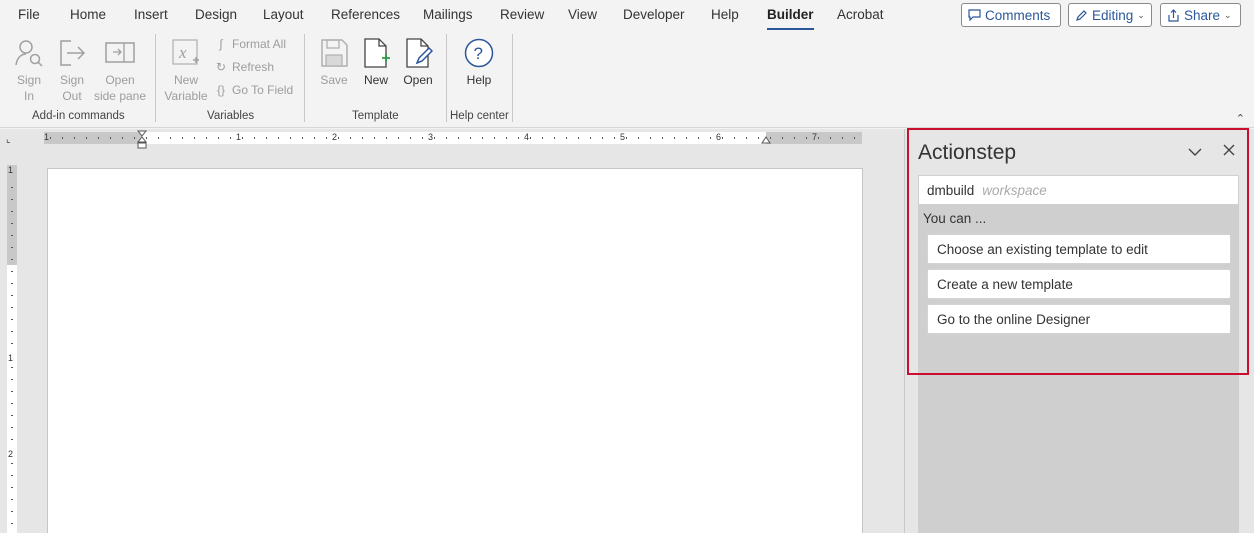  I want to click on workspace-label: workspace, so click(1014, 190).